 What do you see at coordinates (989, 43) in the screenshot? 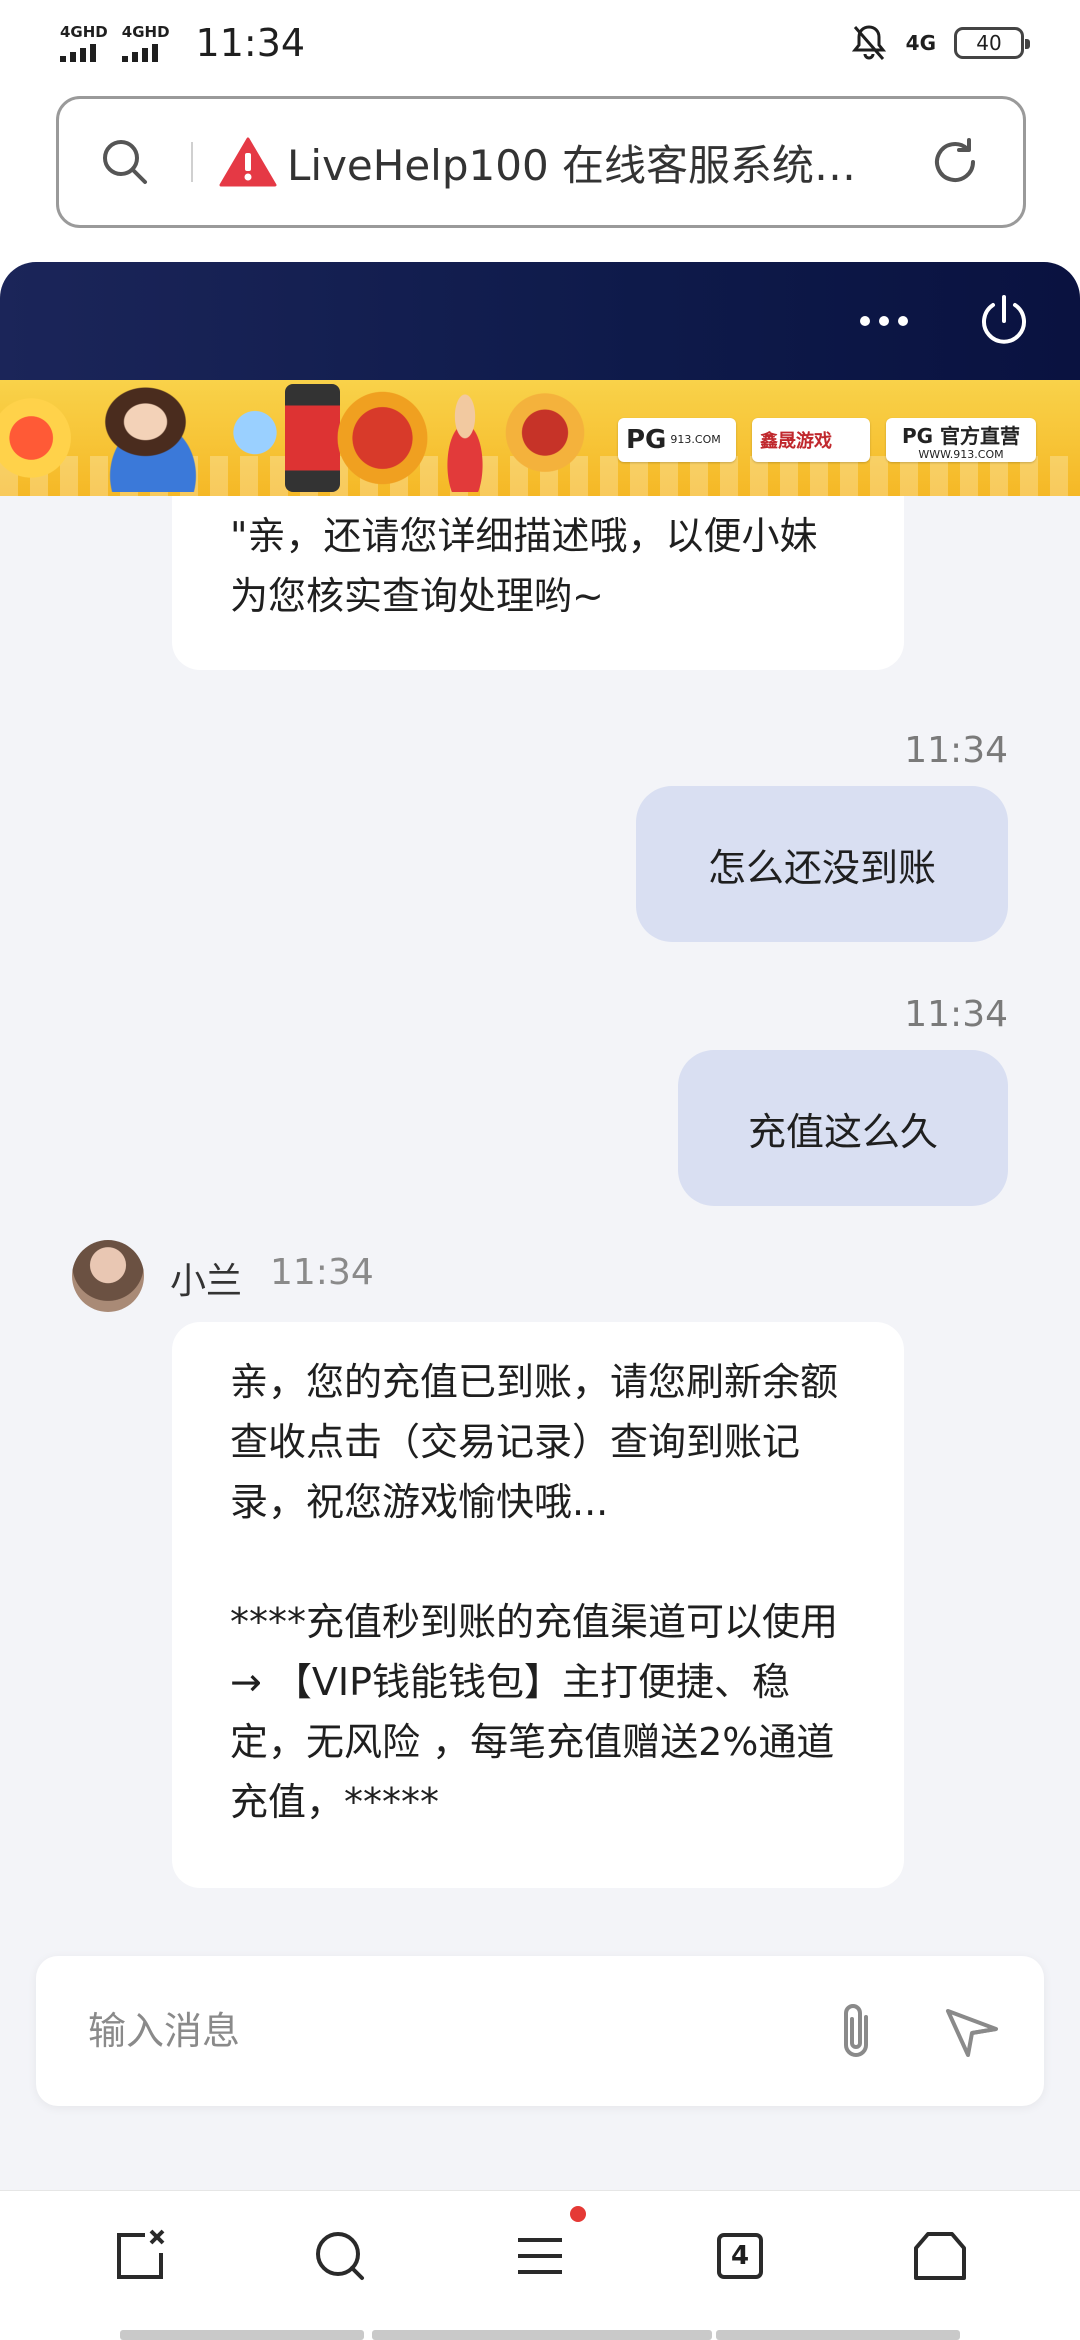
I see `battery-level: 40` at bounding box center [989, 43].